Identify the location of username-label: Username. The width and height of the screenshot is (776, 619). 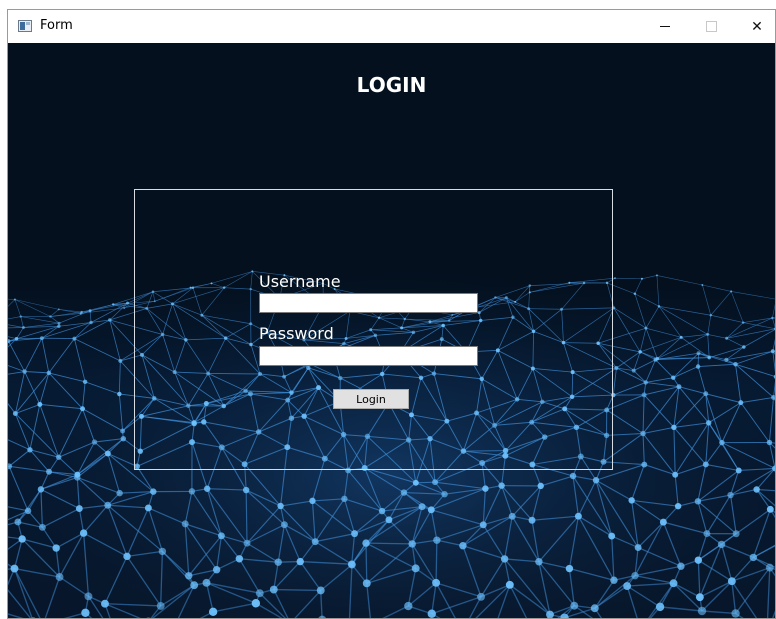
(300, 281).